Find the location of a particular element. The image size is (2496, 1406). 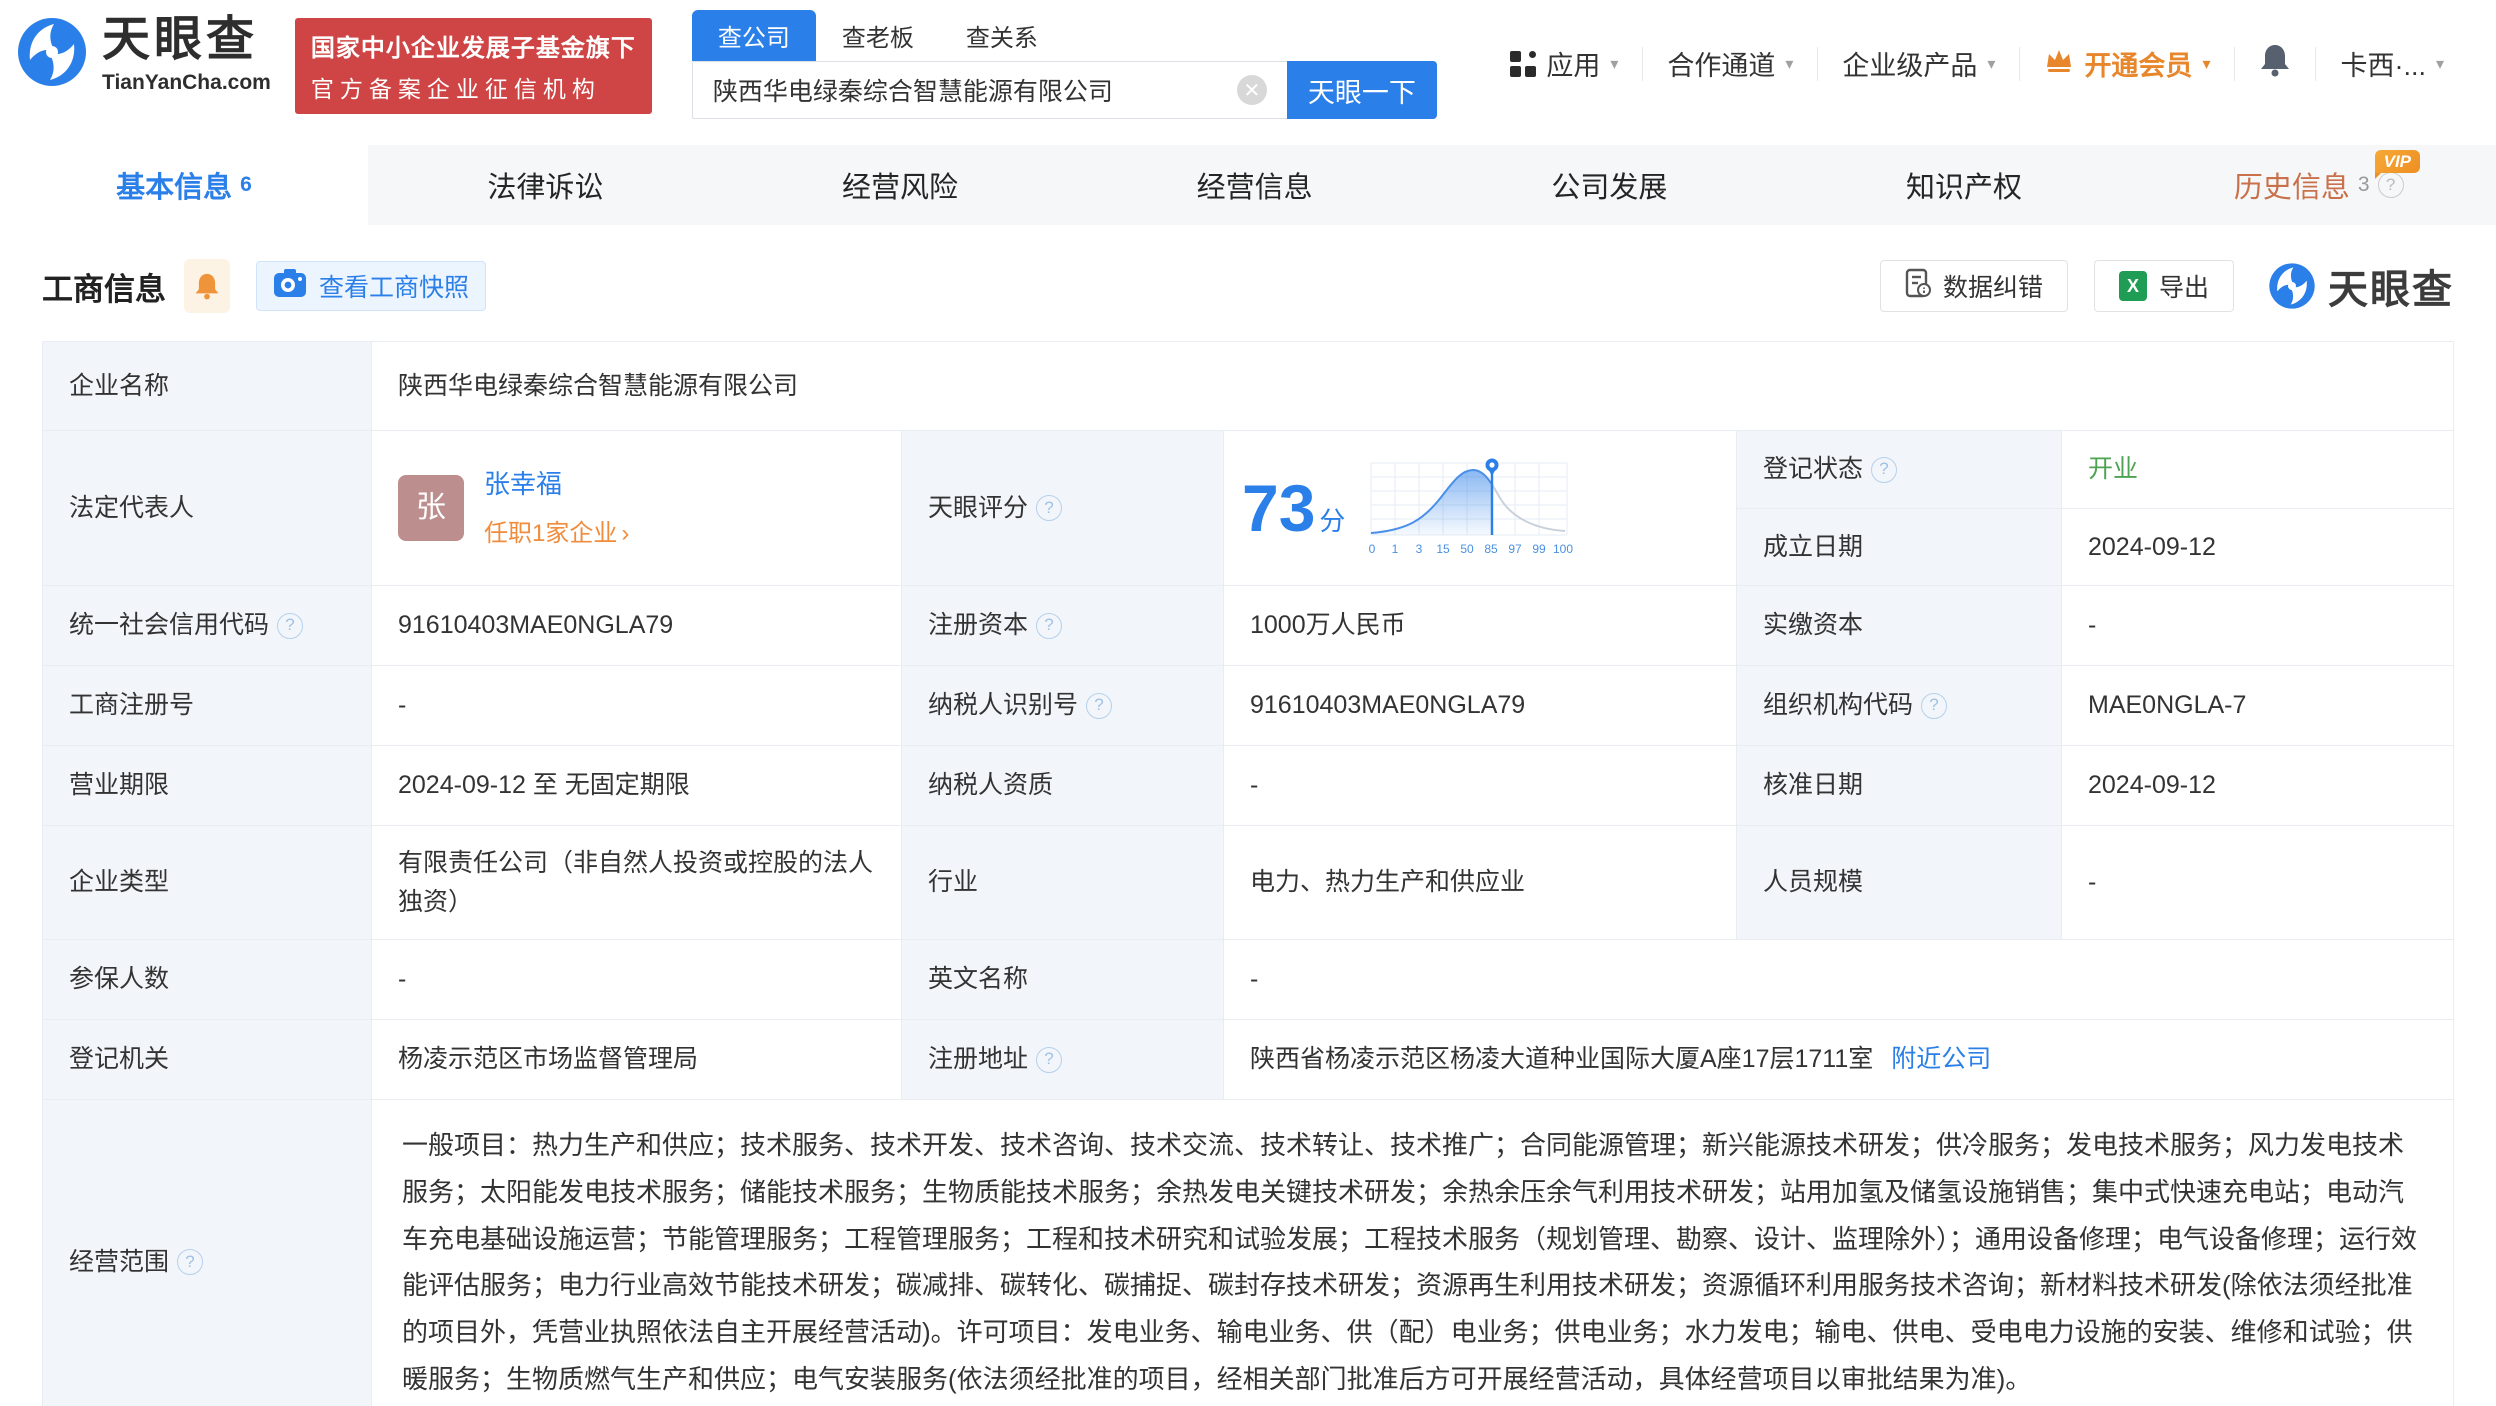

svg-text: 15 is located at coordinates (1444, 549).